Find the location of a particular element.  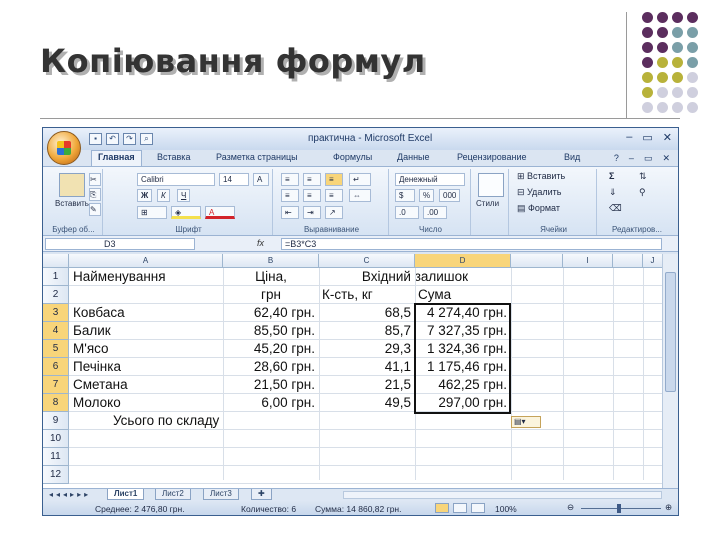

increase-indent-icon: ⇥ is located at coordinates (312, 212).